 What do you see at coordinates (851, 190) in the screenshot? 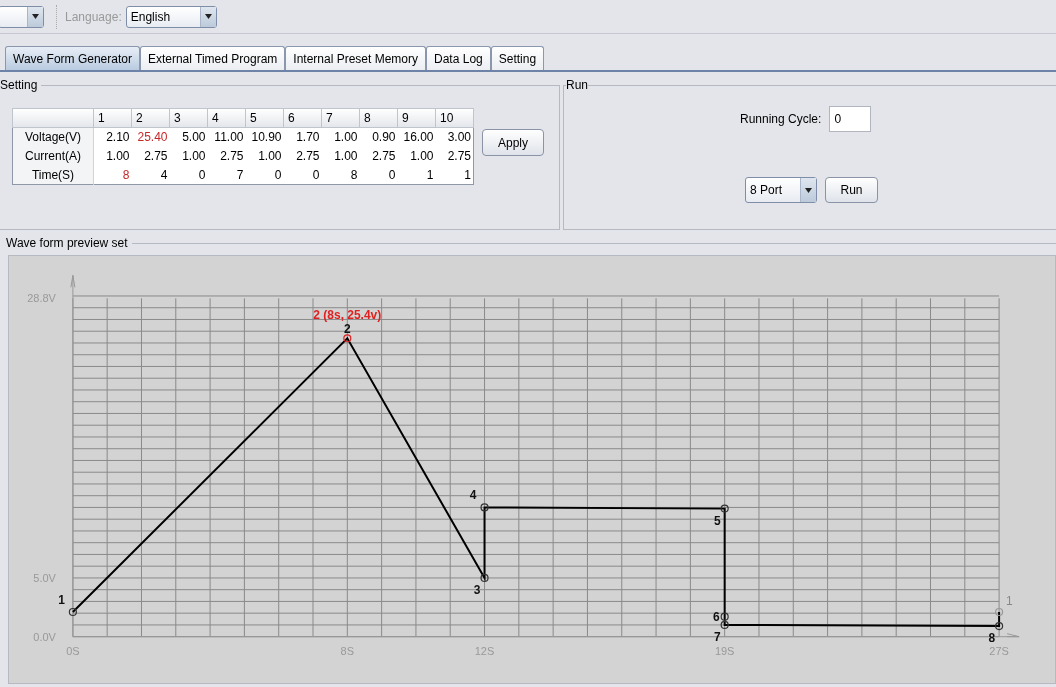
I see `run-button: Run` at bounding box center [851, 190].